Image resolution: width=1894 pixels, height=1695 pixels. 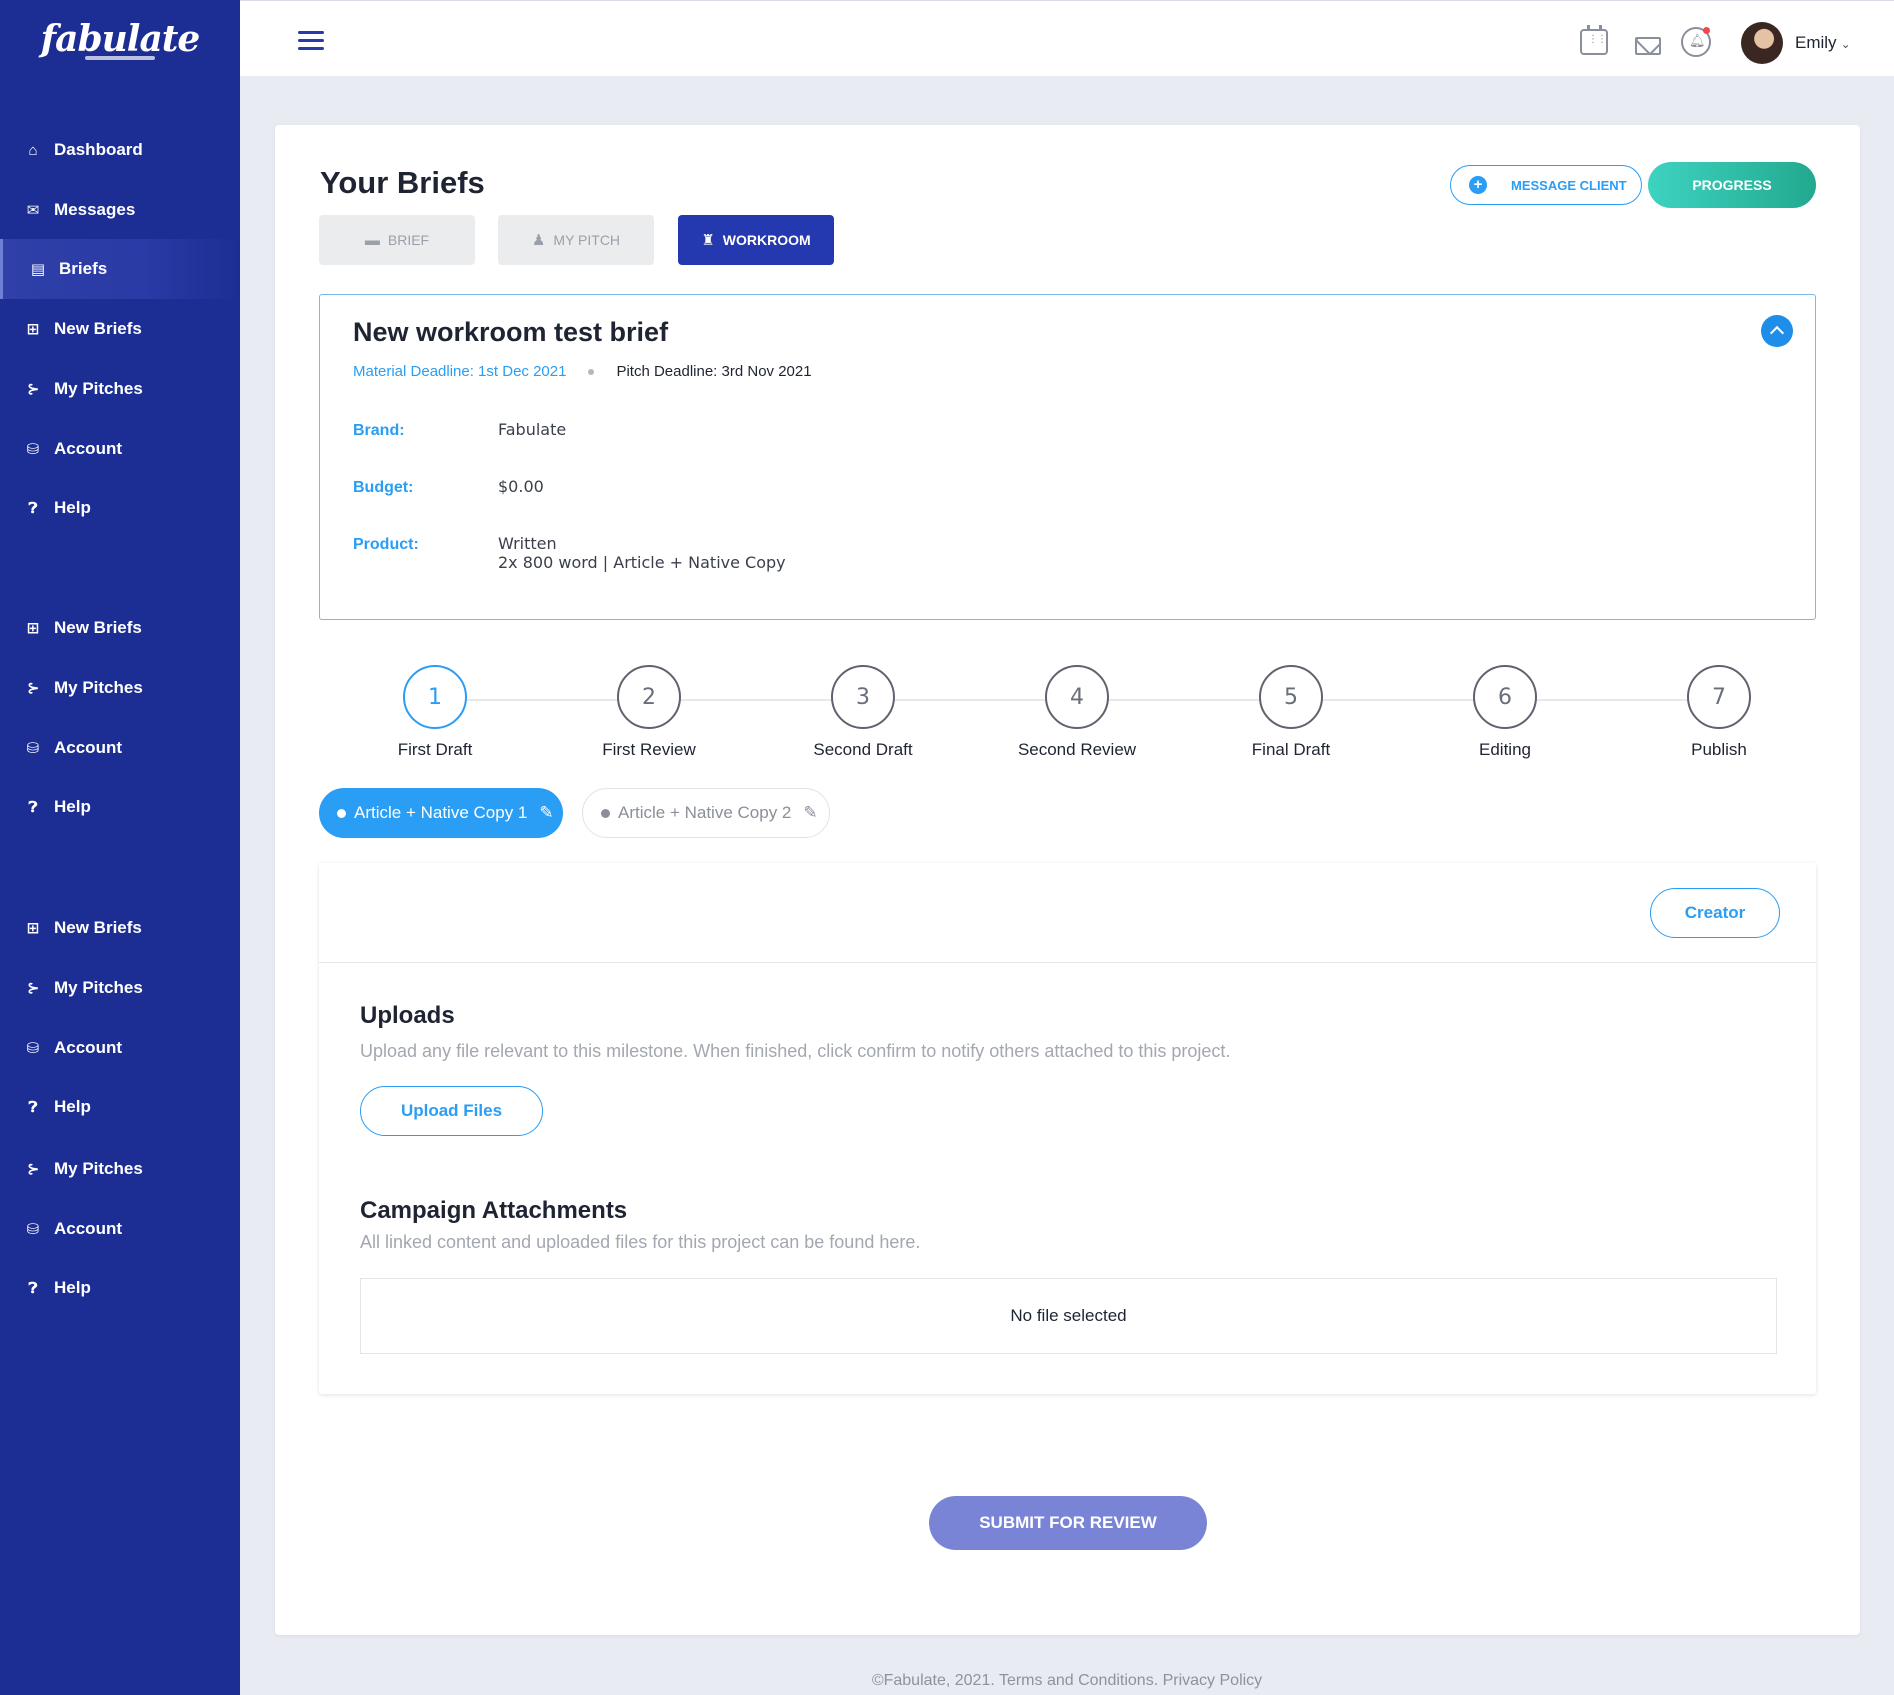 What do you see at coordinates (1068, 1523) in the screenshot?
I see `submit-for-review-button: SUBMIT FOR REVIEW` at bounding box center [1068, 1523].